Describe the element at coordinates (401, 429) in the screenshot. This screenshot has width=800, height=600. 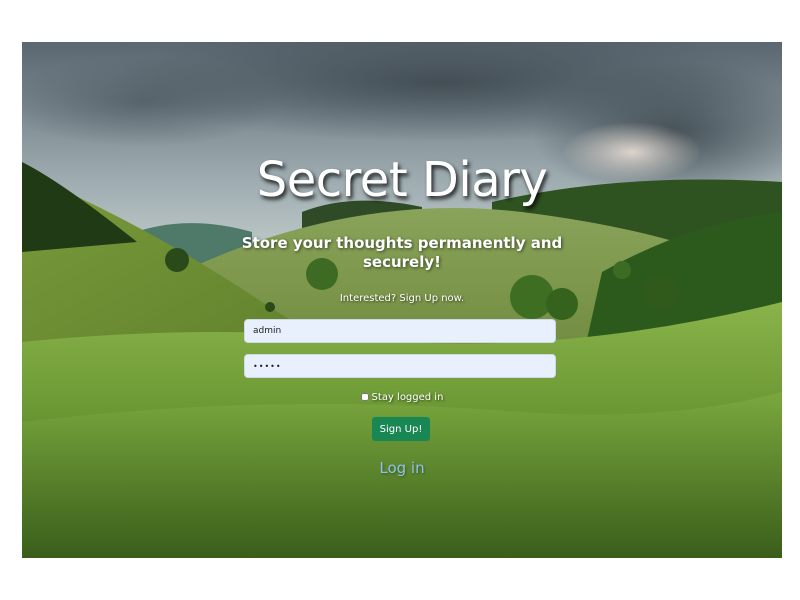
I see `signup-button: Sign Up!` at that location.